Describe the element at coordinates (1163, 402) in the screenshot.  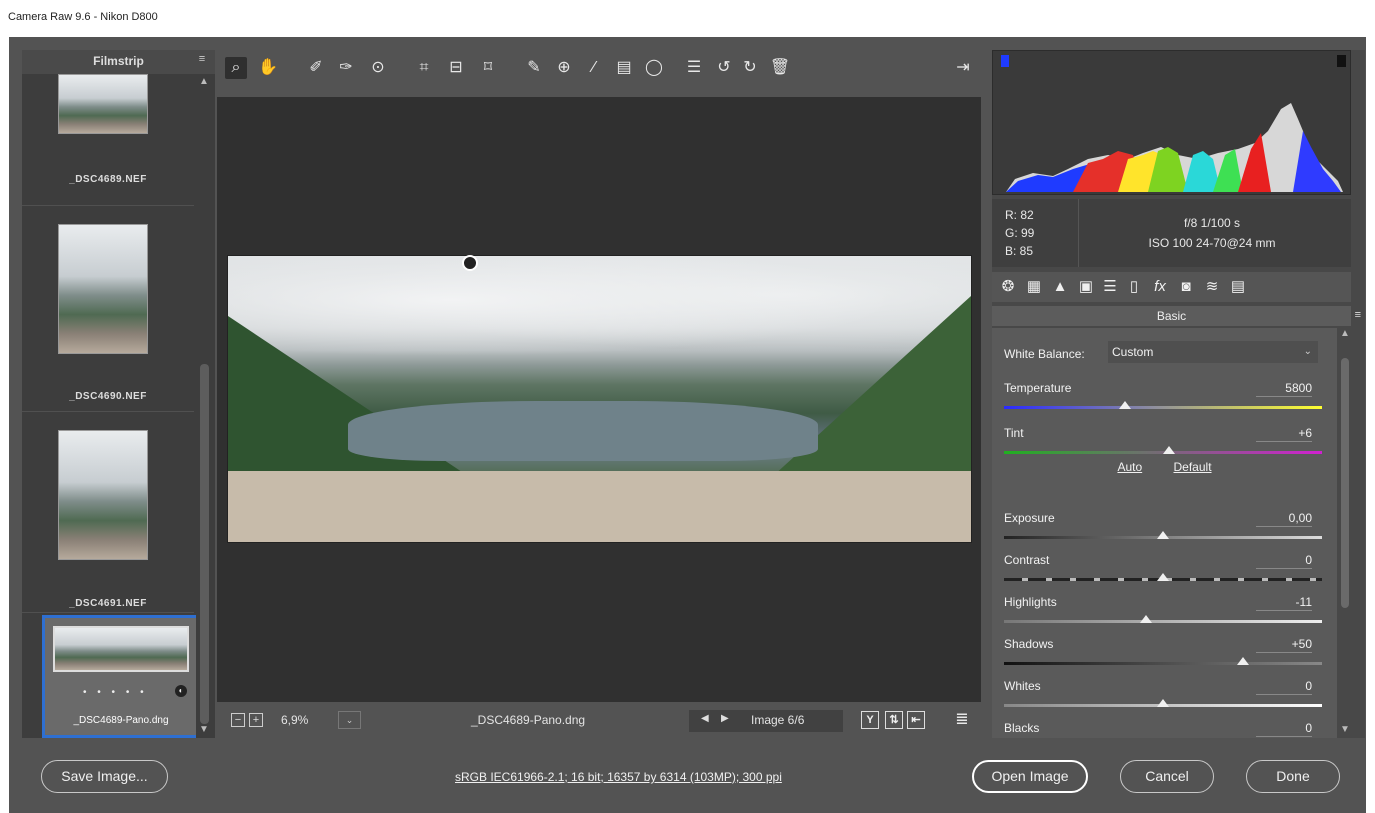
I see `temperature-slider: Temperature 5800` at that location.